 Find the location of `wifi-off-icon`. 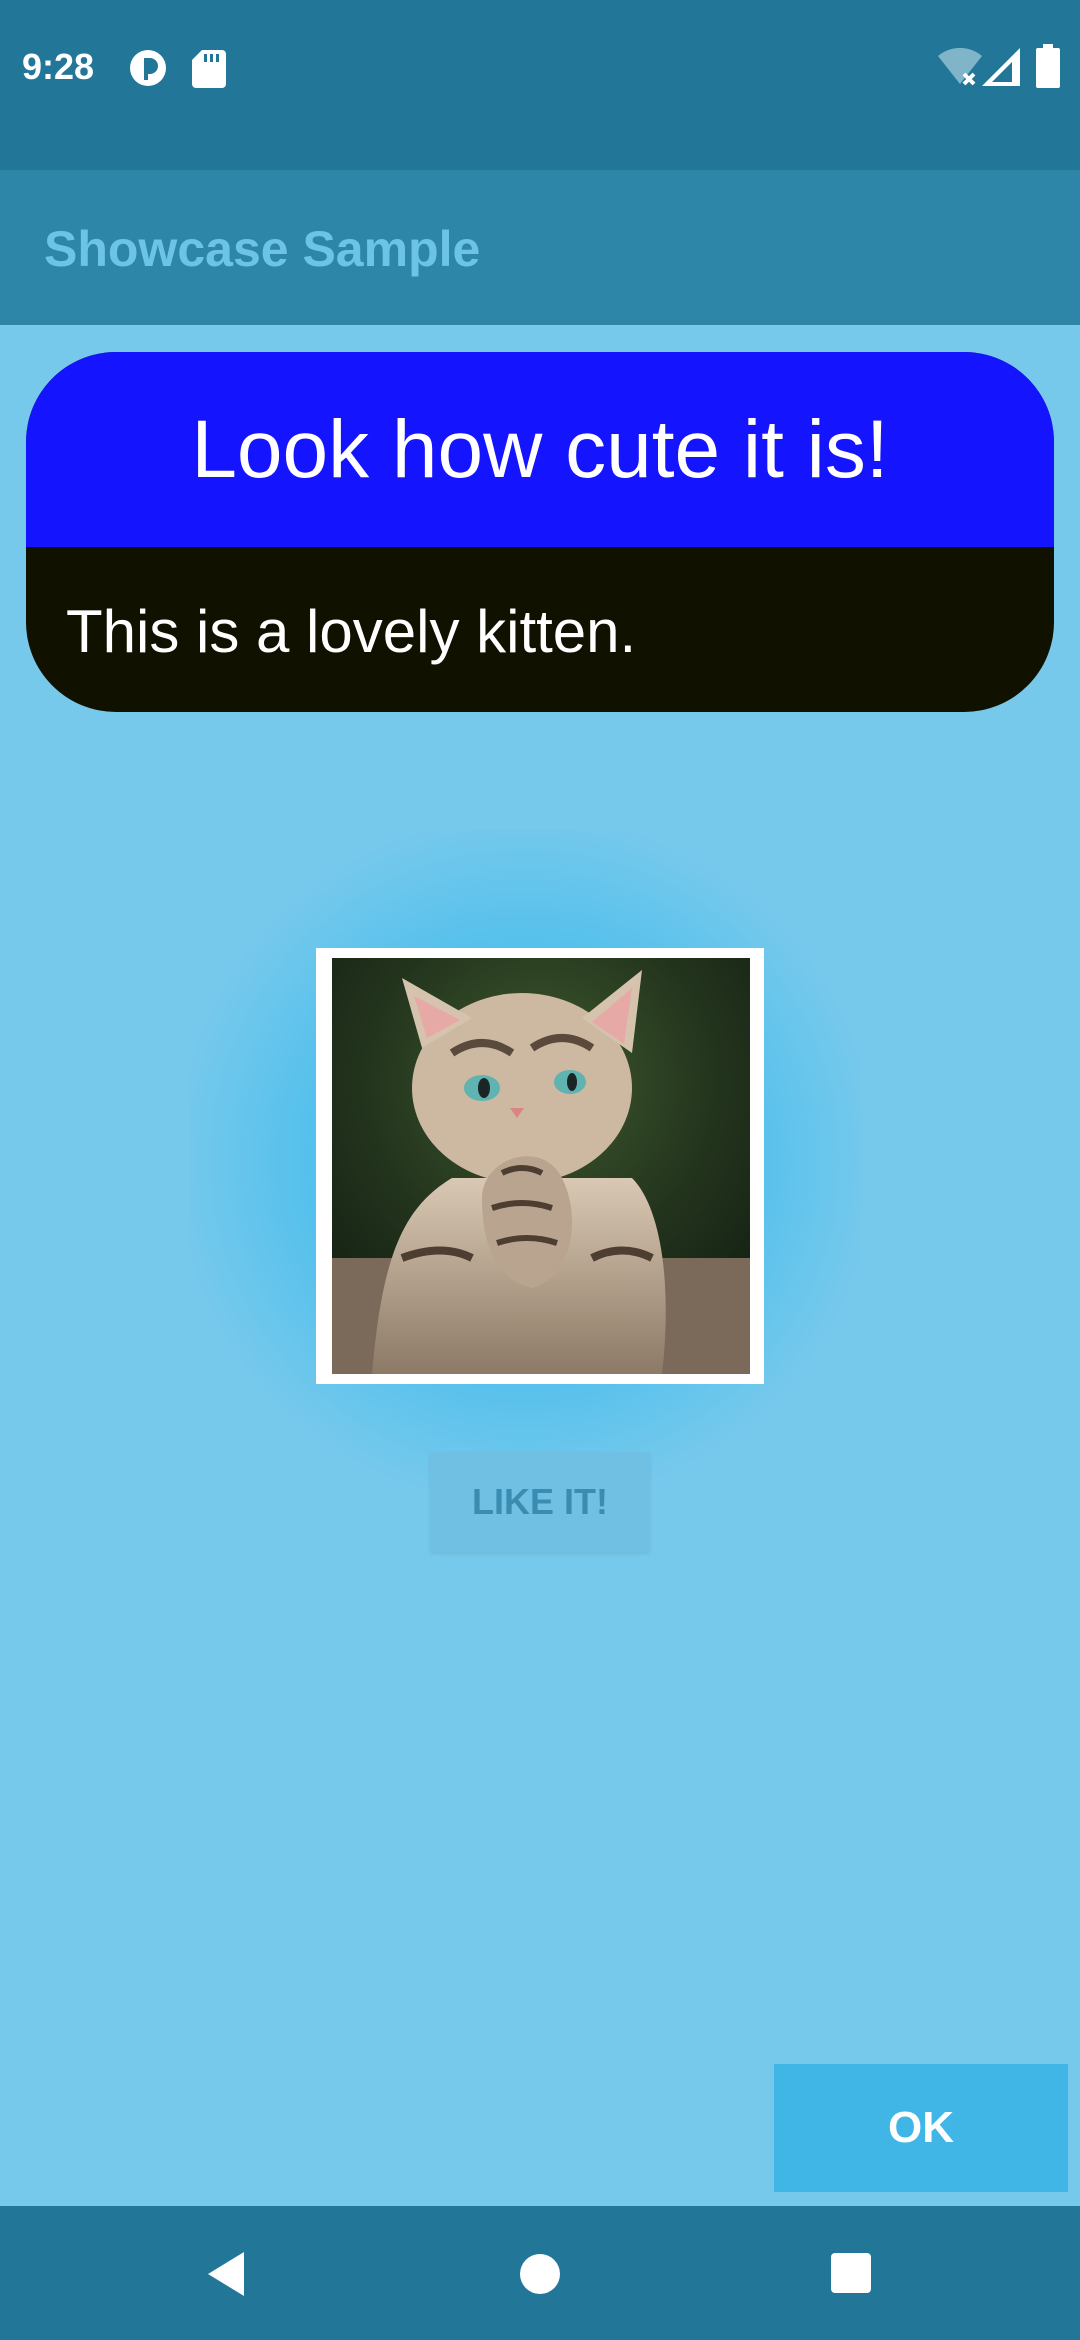

wifi-off-icon is located at coordinates (960, 67).